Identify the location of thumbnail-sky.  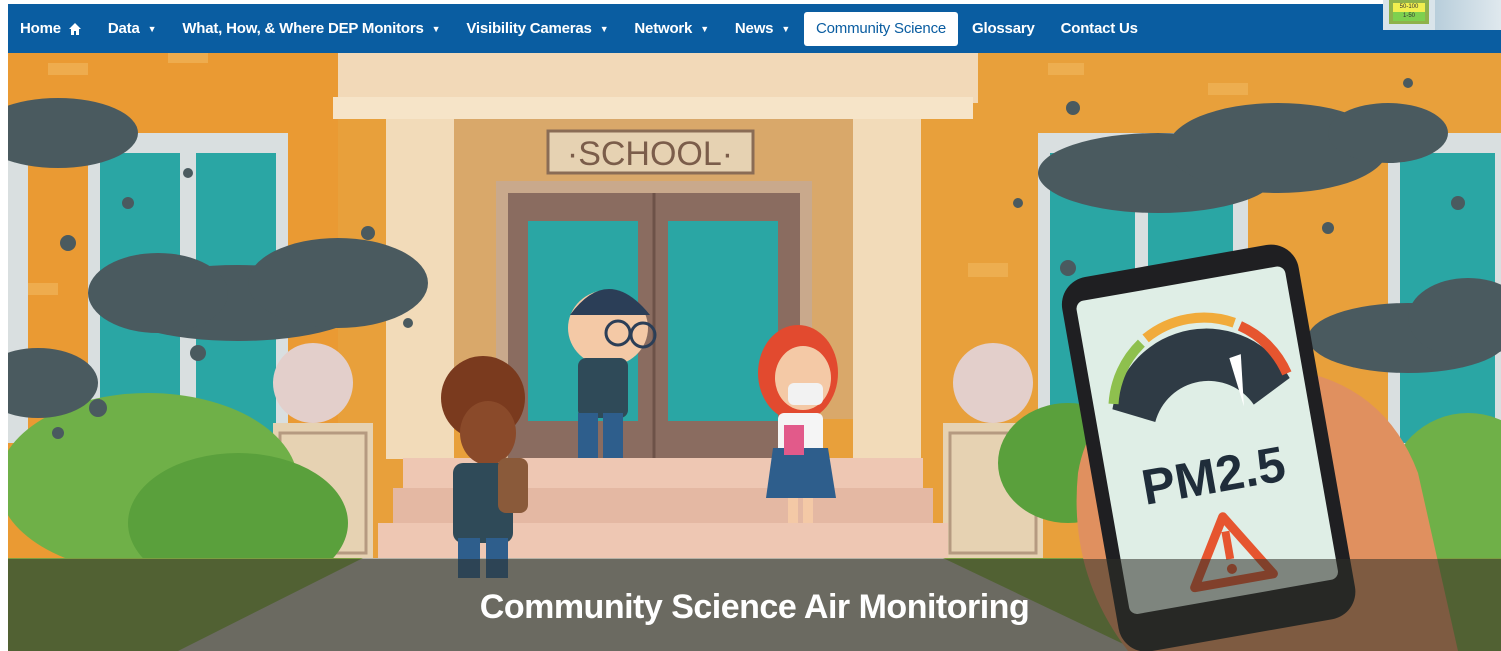
(1468, 15).